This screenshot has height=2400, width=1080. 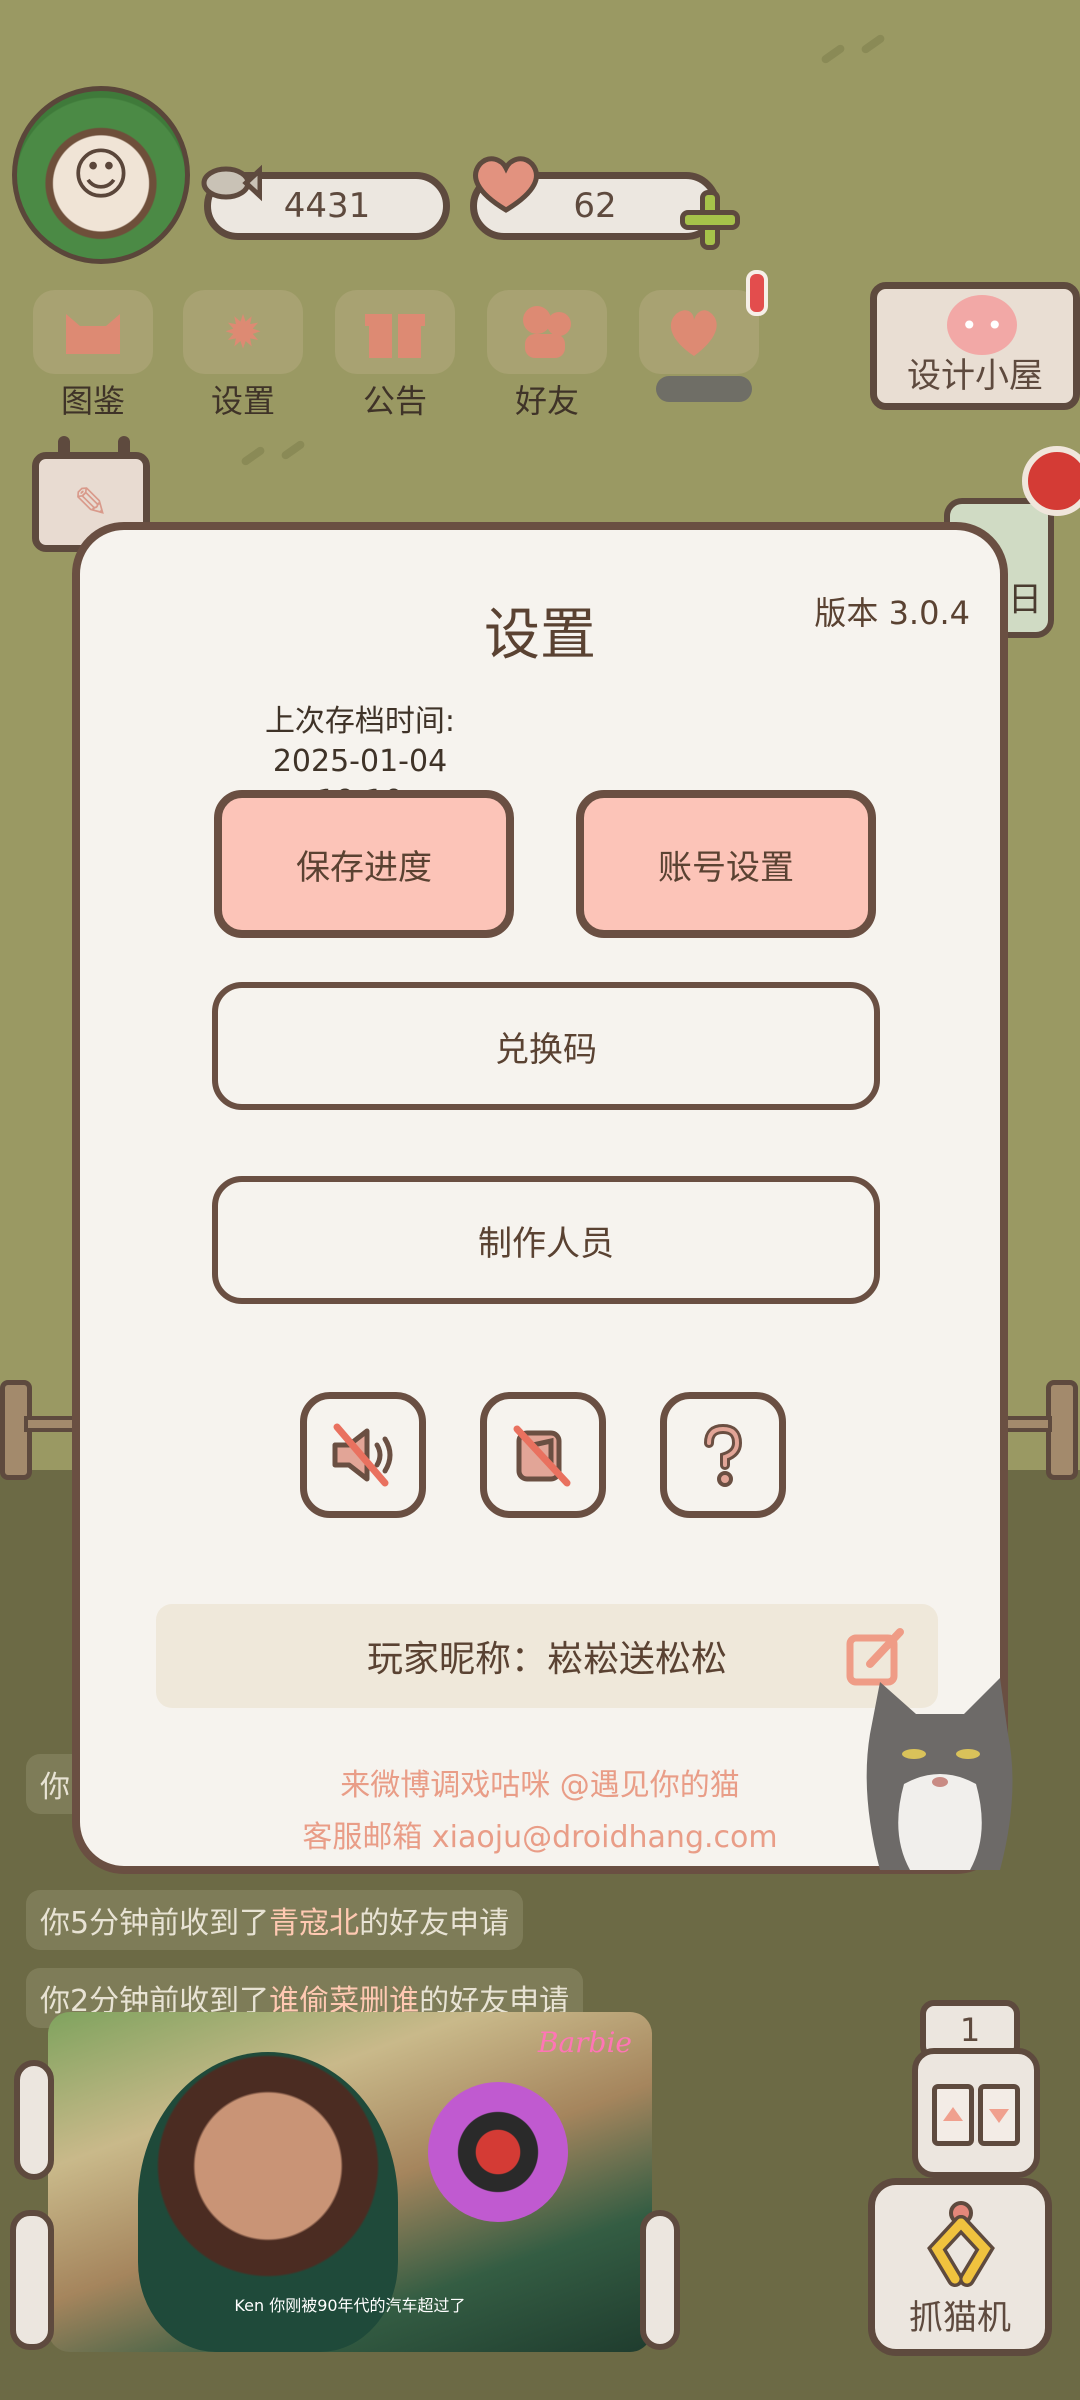 I want to click on save-progress-button: 保存进度, so click(x=364, y=864).